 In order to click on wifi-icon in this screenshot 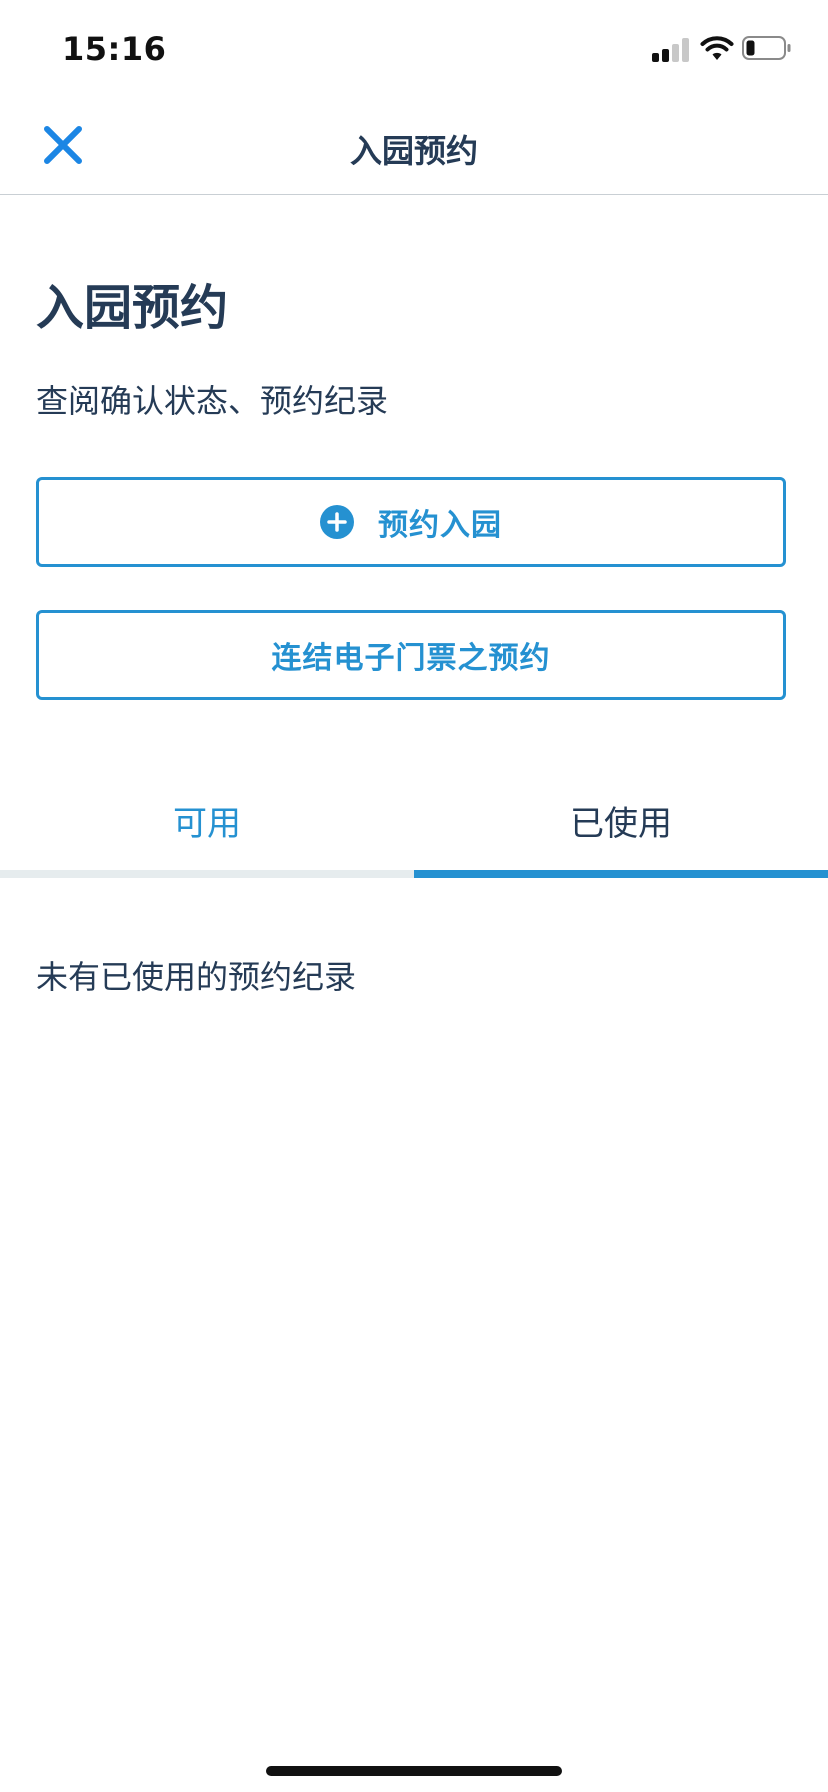, I will do `click(717, 48)`.